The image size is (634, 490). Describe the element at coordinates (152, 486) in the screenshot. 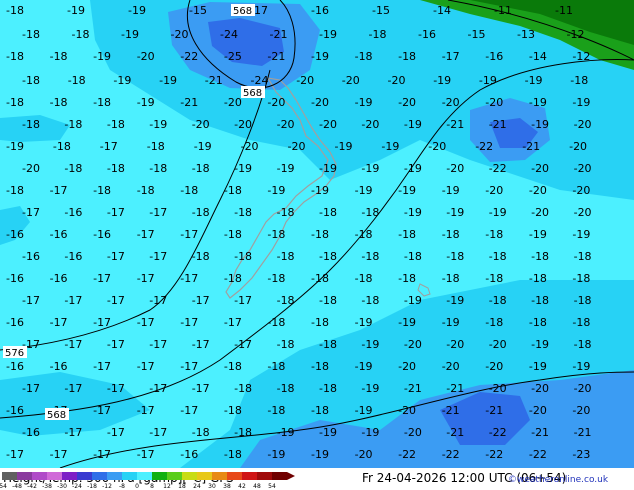

I see `colorbar-tick-label: 8` at that location.